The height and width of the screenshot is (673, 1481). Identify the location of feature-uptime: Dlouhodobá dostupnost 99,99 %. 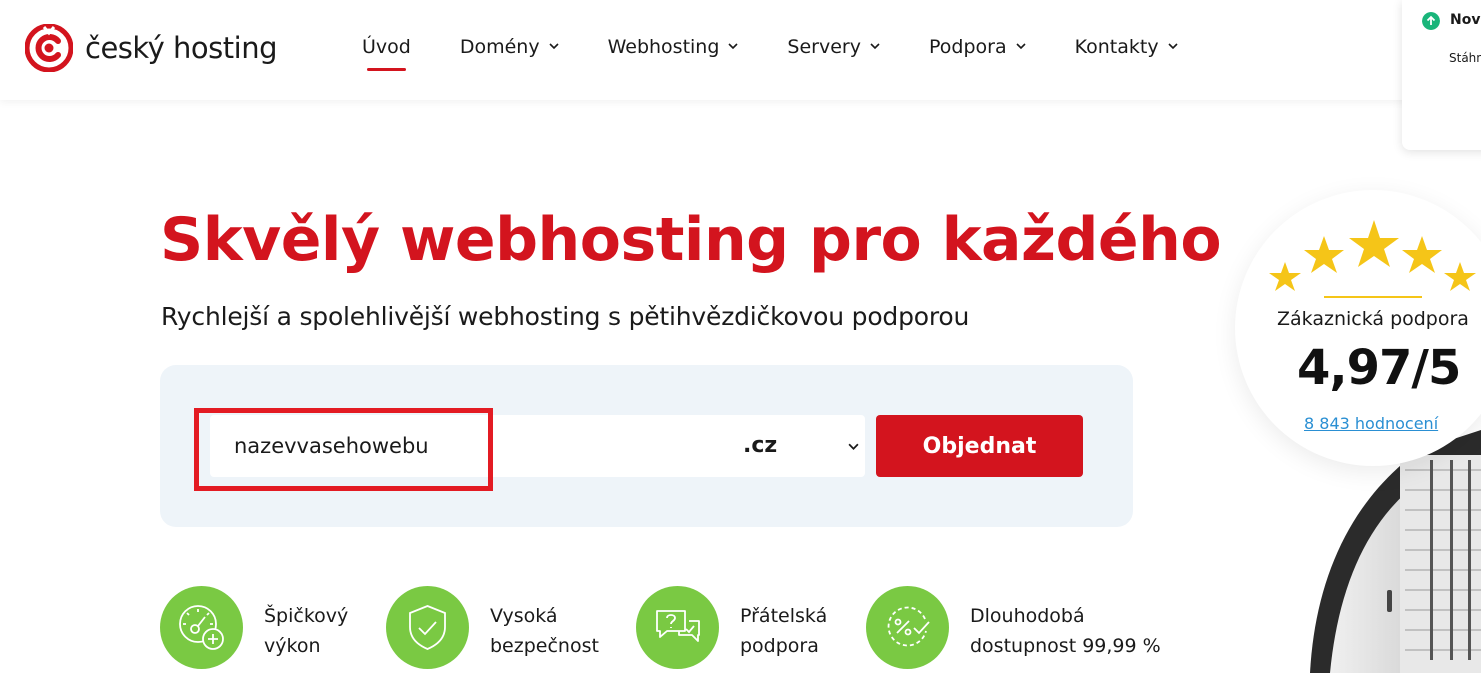
(1013, 627).